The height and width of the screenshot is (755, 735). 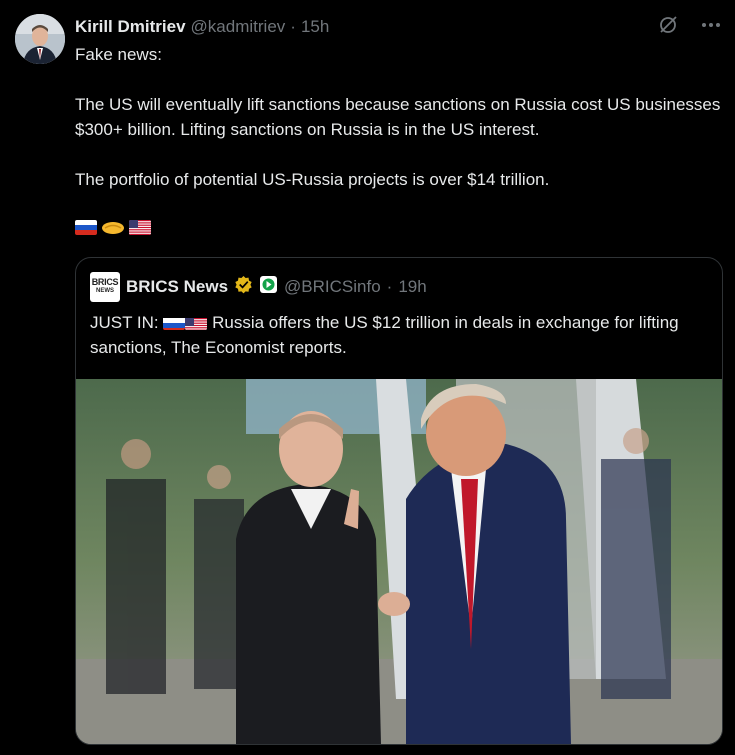 What do you see at coordinates (105, 291) in the screenshot?
I see `logo-text-bottom: NEWS` at bounding box center [105, 291].